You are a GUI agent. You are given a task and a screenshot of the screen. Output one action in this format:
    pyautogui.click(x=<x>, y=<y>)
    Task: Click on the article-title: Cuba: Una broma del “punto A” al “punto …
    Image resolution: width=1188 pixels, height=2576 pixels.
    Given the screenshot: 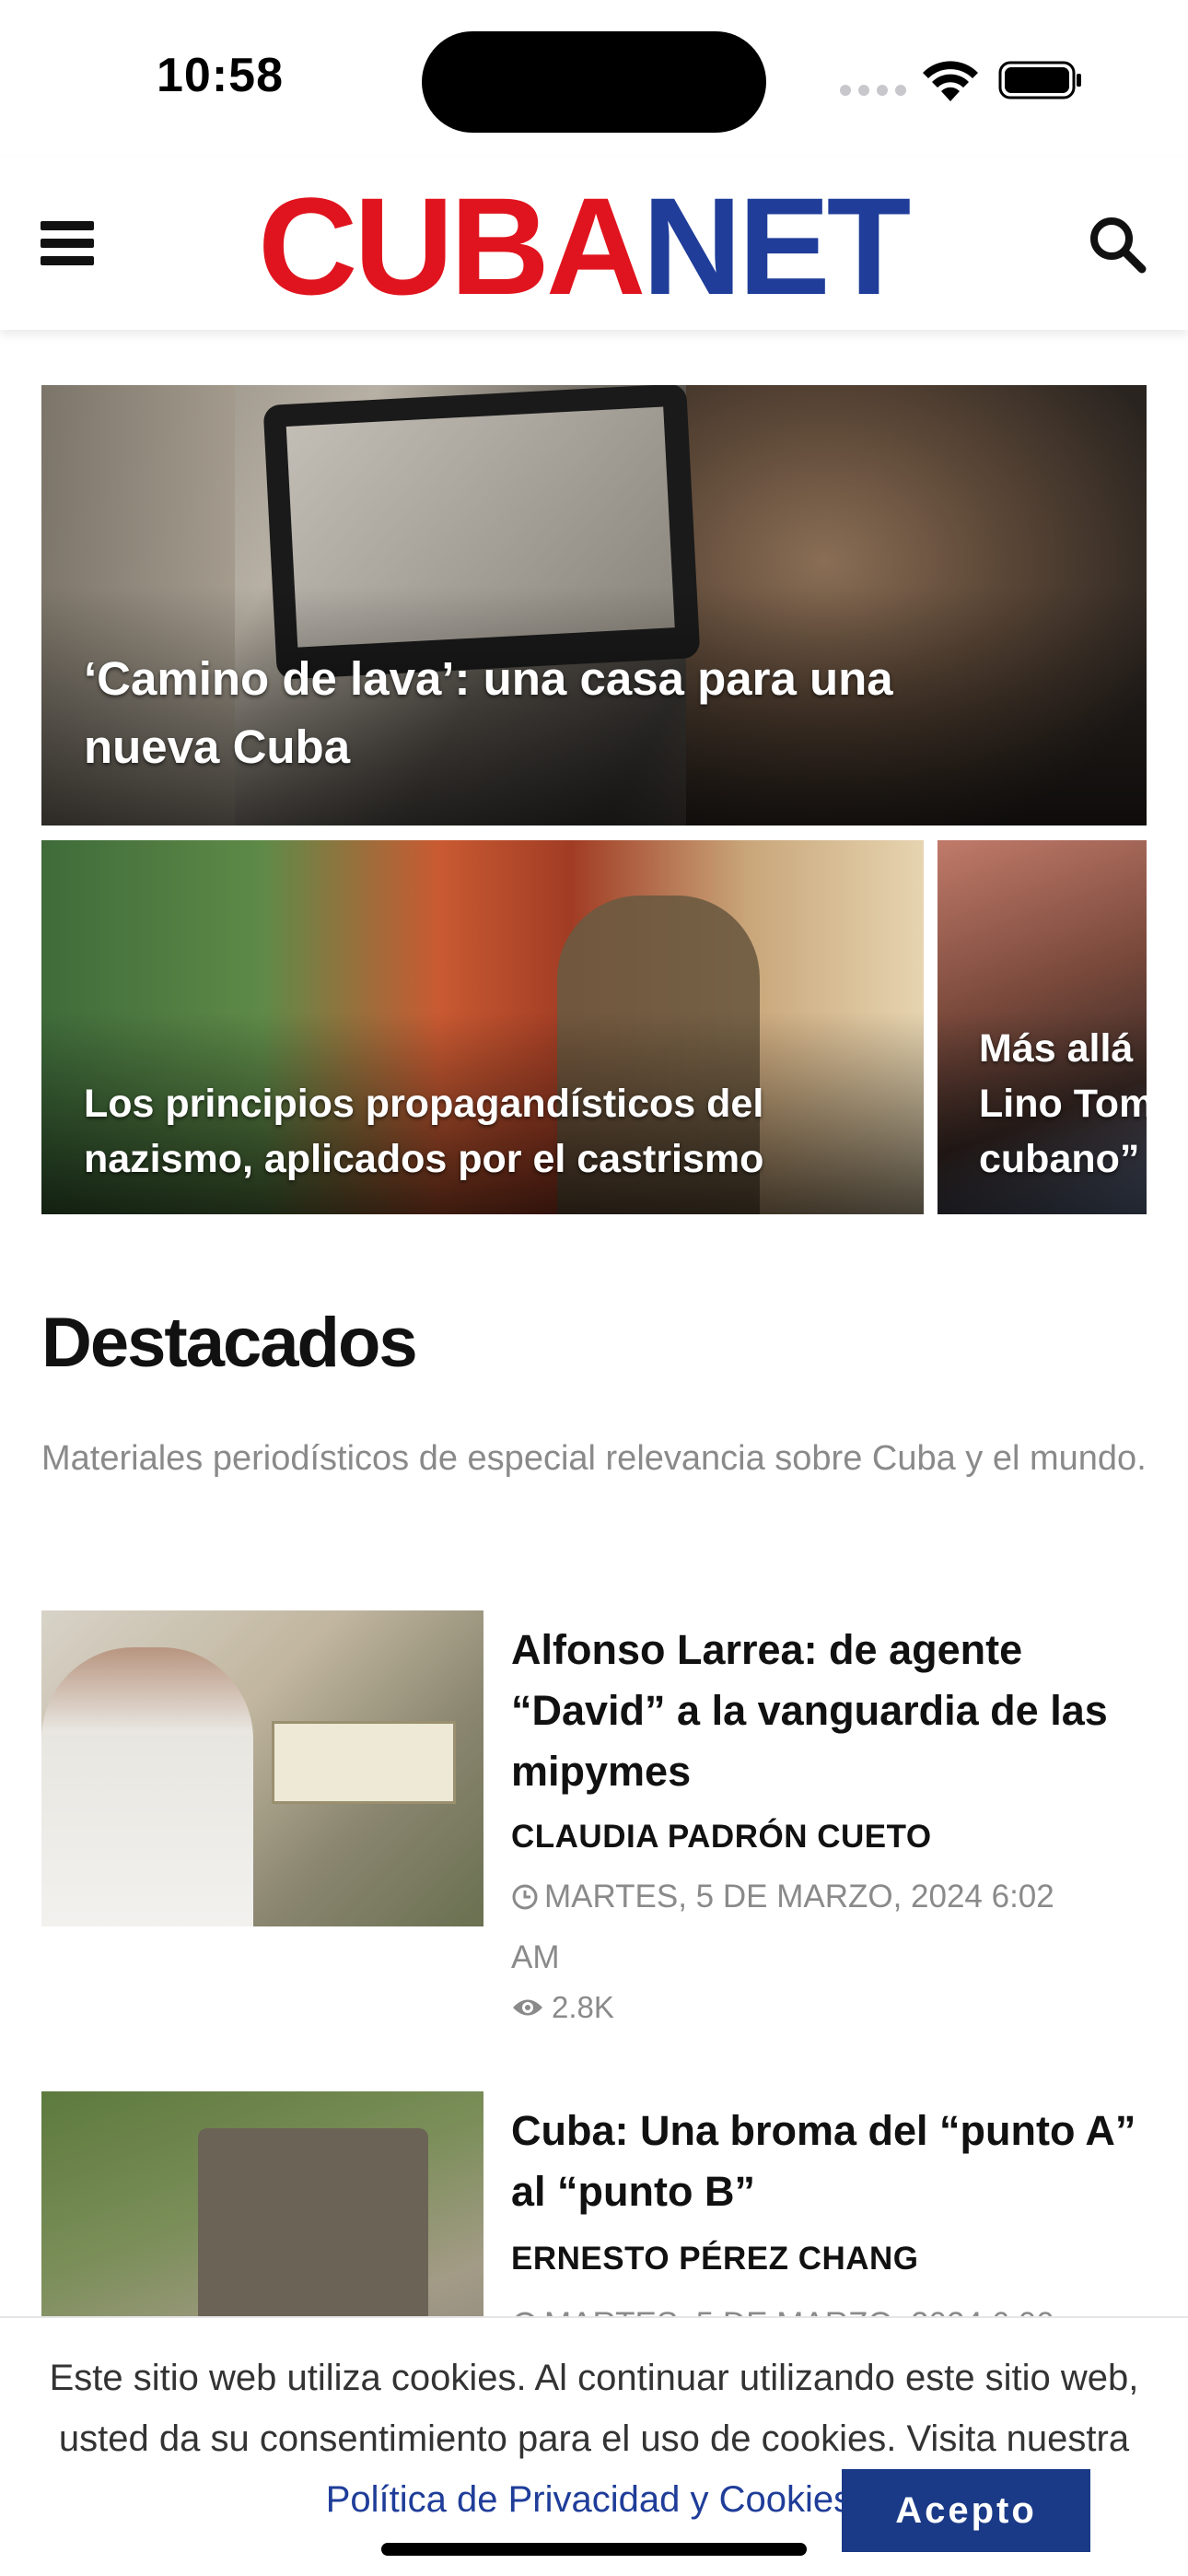 What is the action you would take?
    pyautogui.click(x=829, y=2161)
    